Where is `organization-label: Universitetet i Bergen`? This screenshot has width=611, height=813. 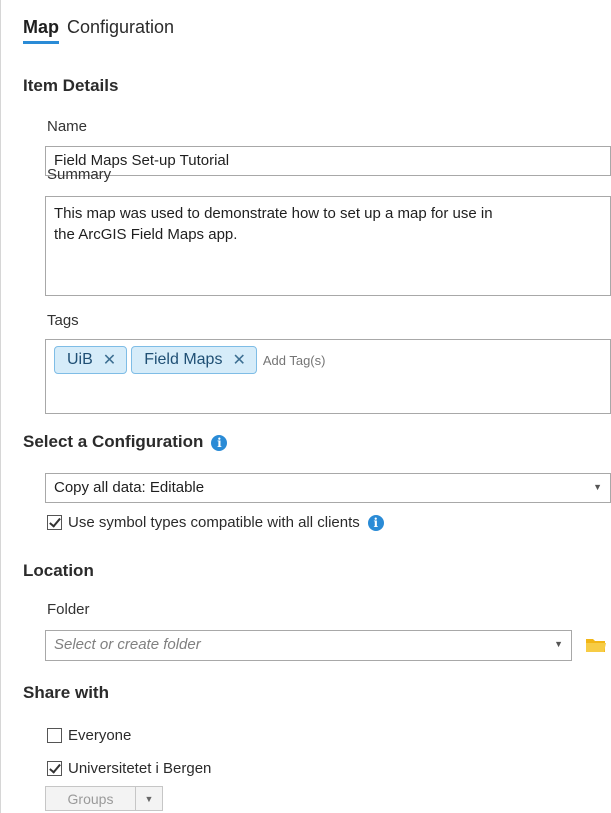 organization-label: Universitetet i Bergen is located at coordinates (140, 768).